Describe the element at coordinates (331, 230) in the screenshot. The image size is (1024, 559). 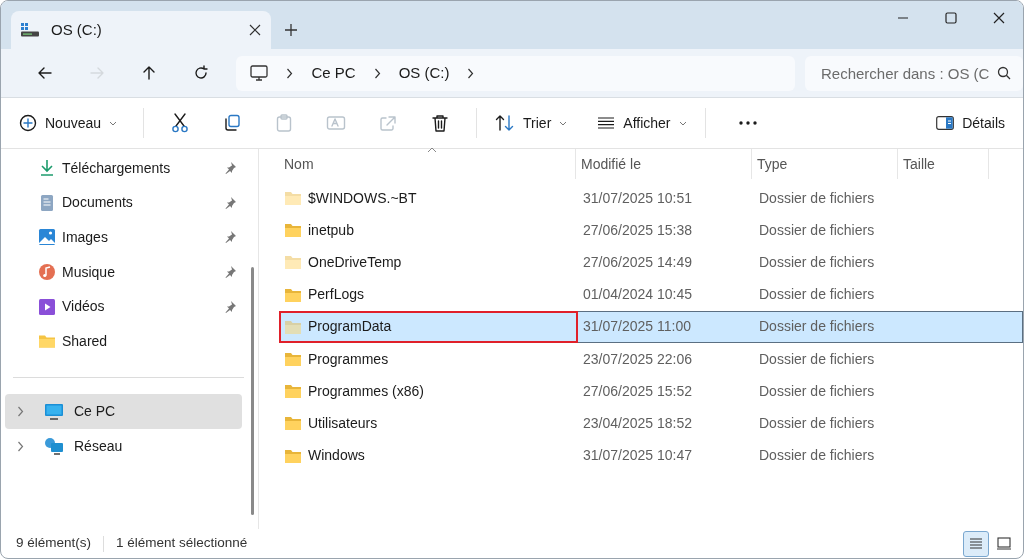
I see `file-name: inetpub` at that location.